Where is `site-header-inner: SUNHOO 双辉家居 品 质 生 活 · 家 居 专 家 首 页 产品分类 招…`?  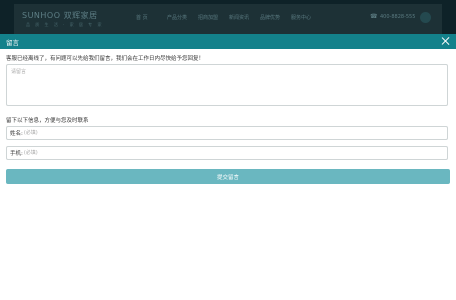
site-header-inner: SUNHOO 双辉家居 品 质 生 活 · 家 居 专 家 首 页 产品分类 招… is located at coordinates (228, 19).